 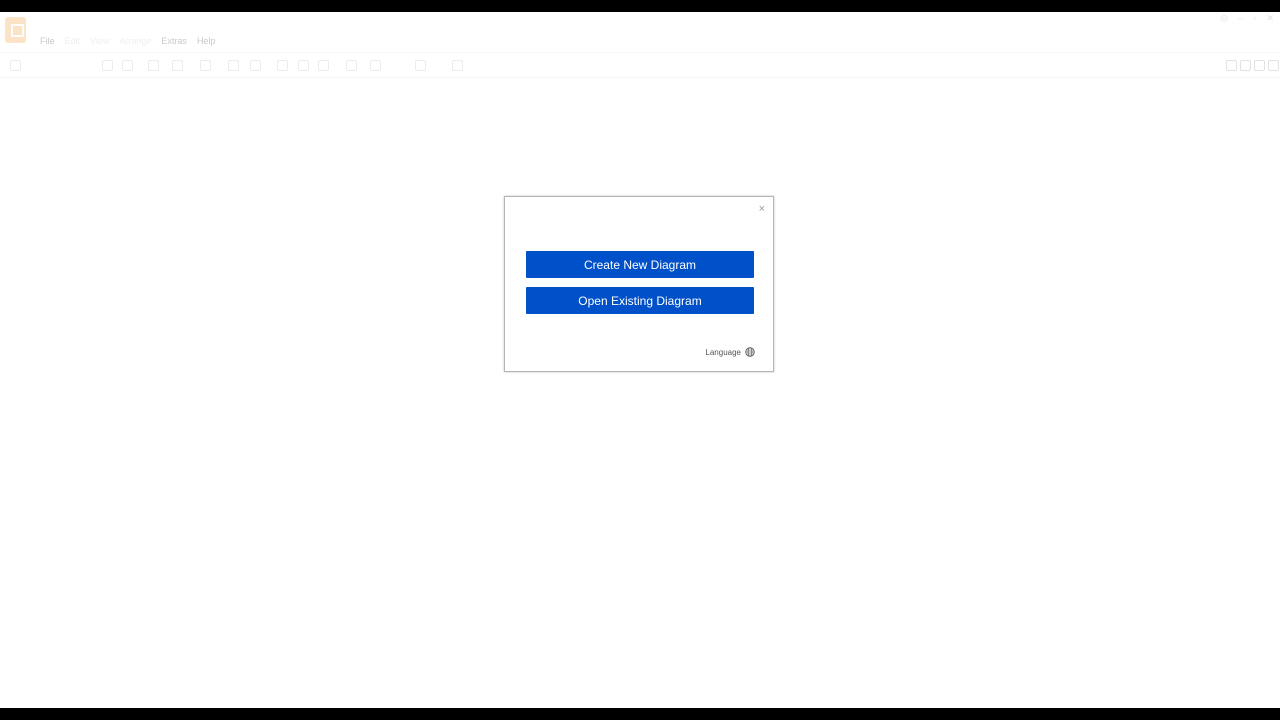 I want to click on menu-bar: File Edit View Arrange Extras Help, so click(x=127, y=43).